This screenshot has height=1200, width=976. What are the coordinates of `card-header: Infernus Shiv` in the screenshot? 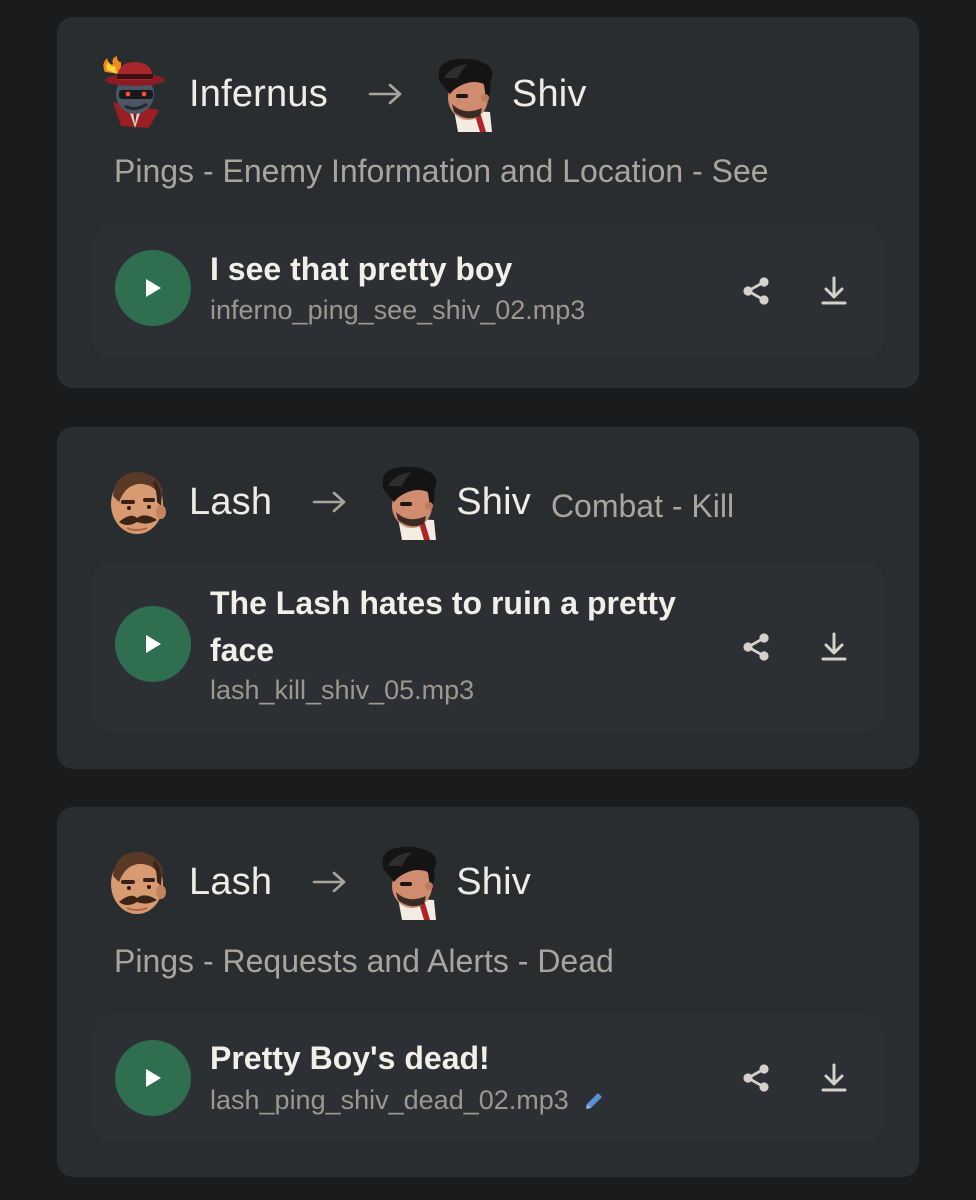 It's located at (343, 94).